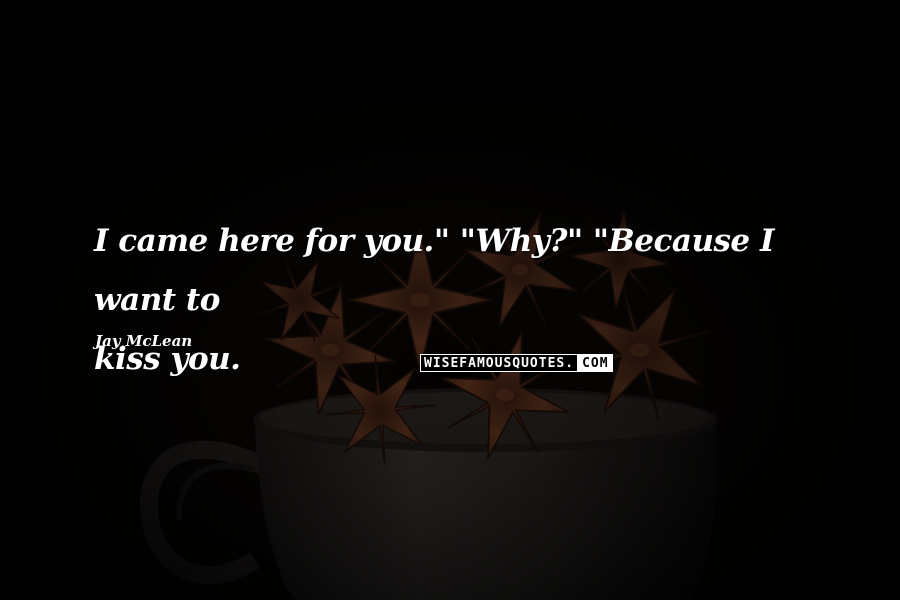  Describe the element at coordinates (595, 363) in the screenshot. I see `watermark-tld: COM` at that location.